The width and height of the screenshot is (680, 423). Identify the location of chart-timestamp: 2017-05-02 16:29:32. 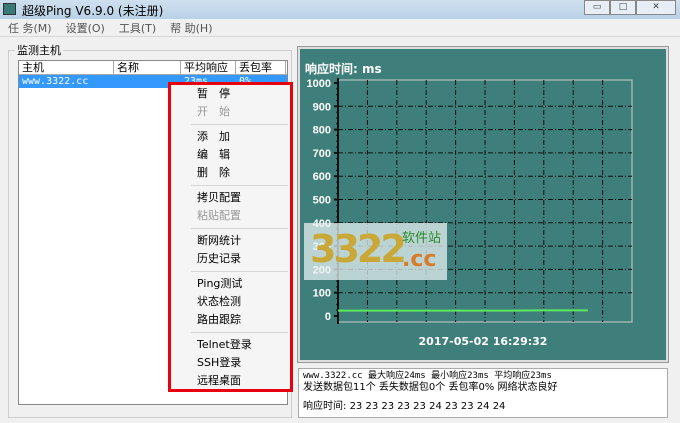
(483, 341).